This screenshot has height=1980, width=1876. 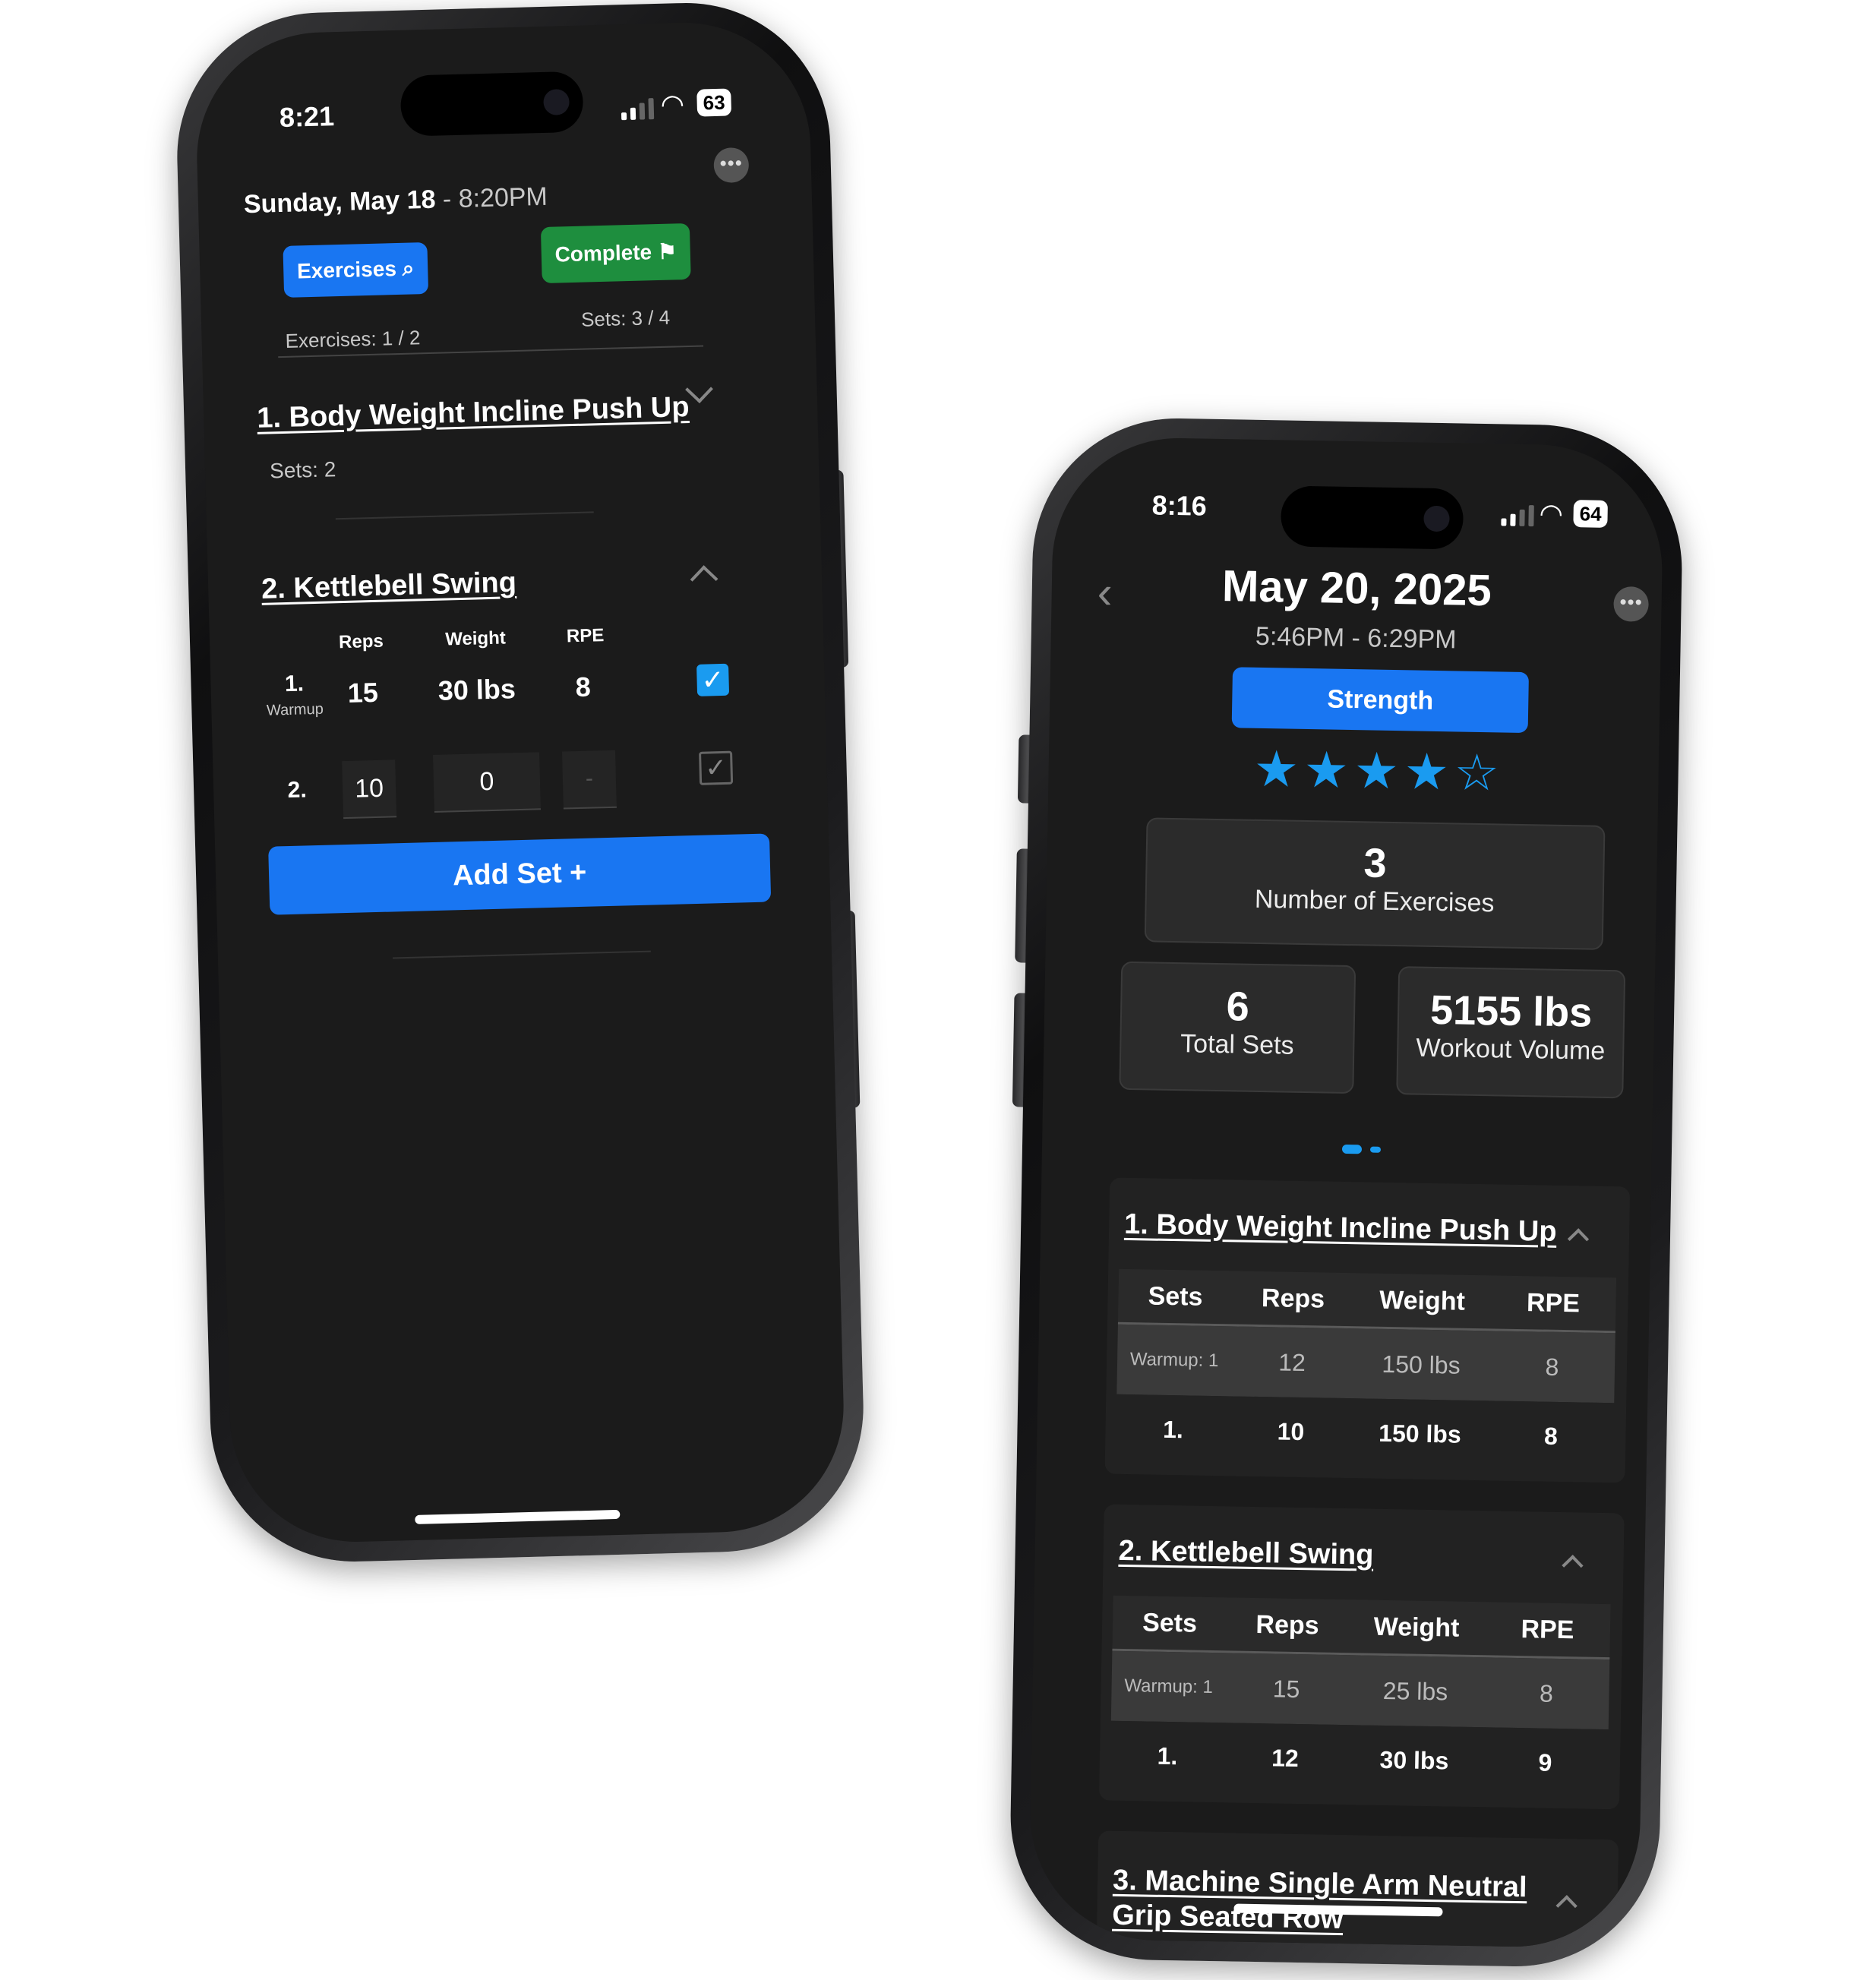 I want to click on set-number: 1., so click(x=294, y=684).